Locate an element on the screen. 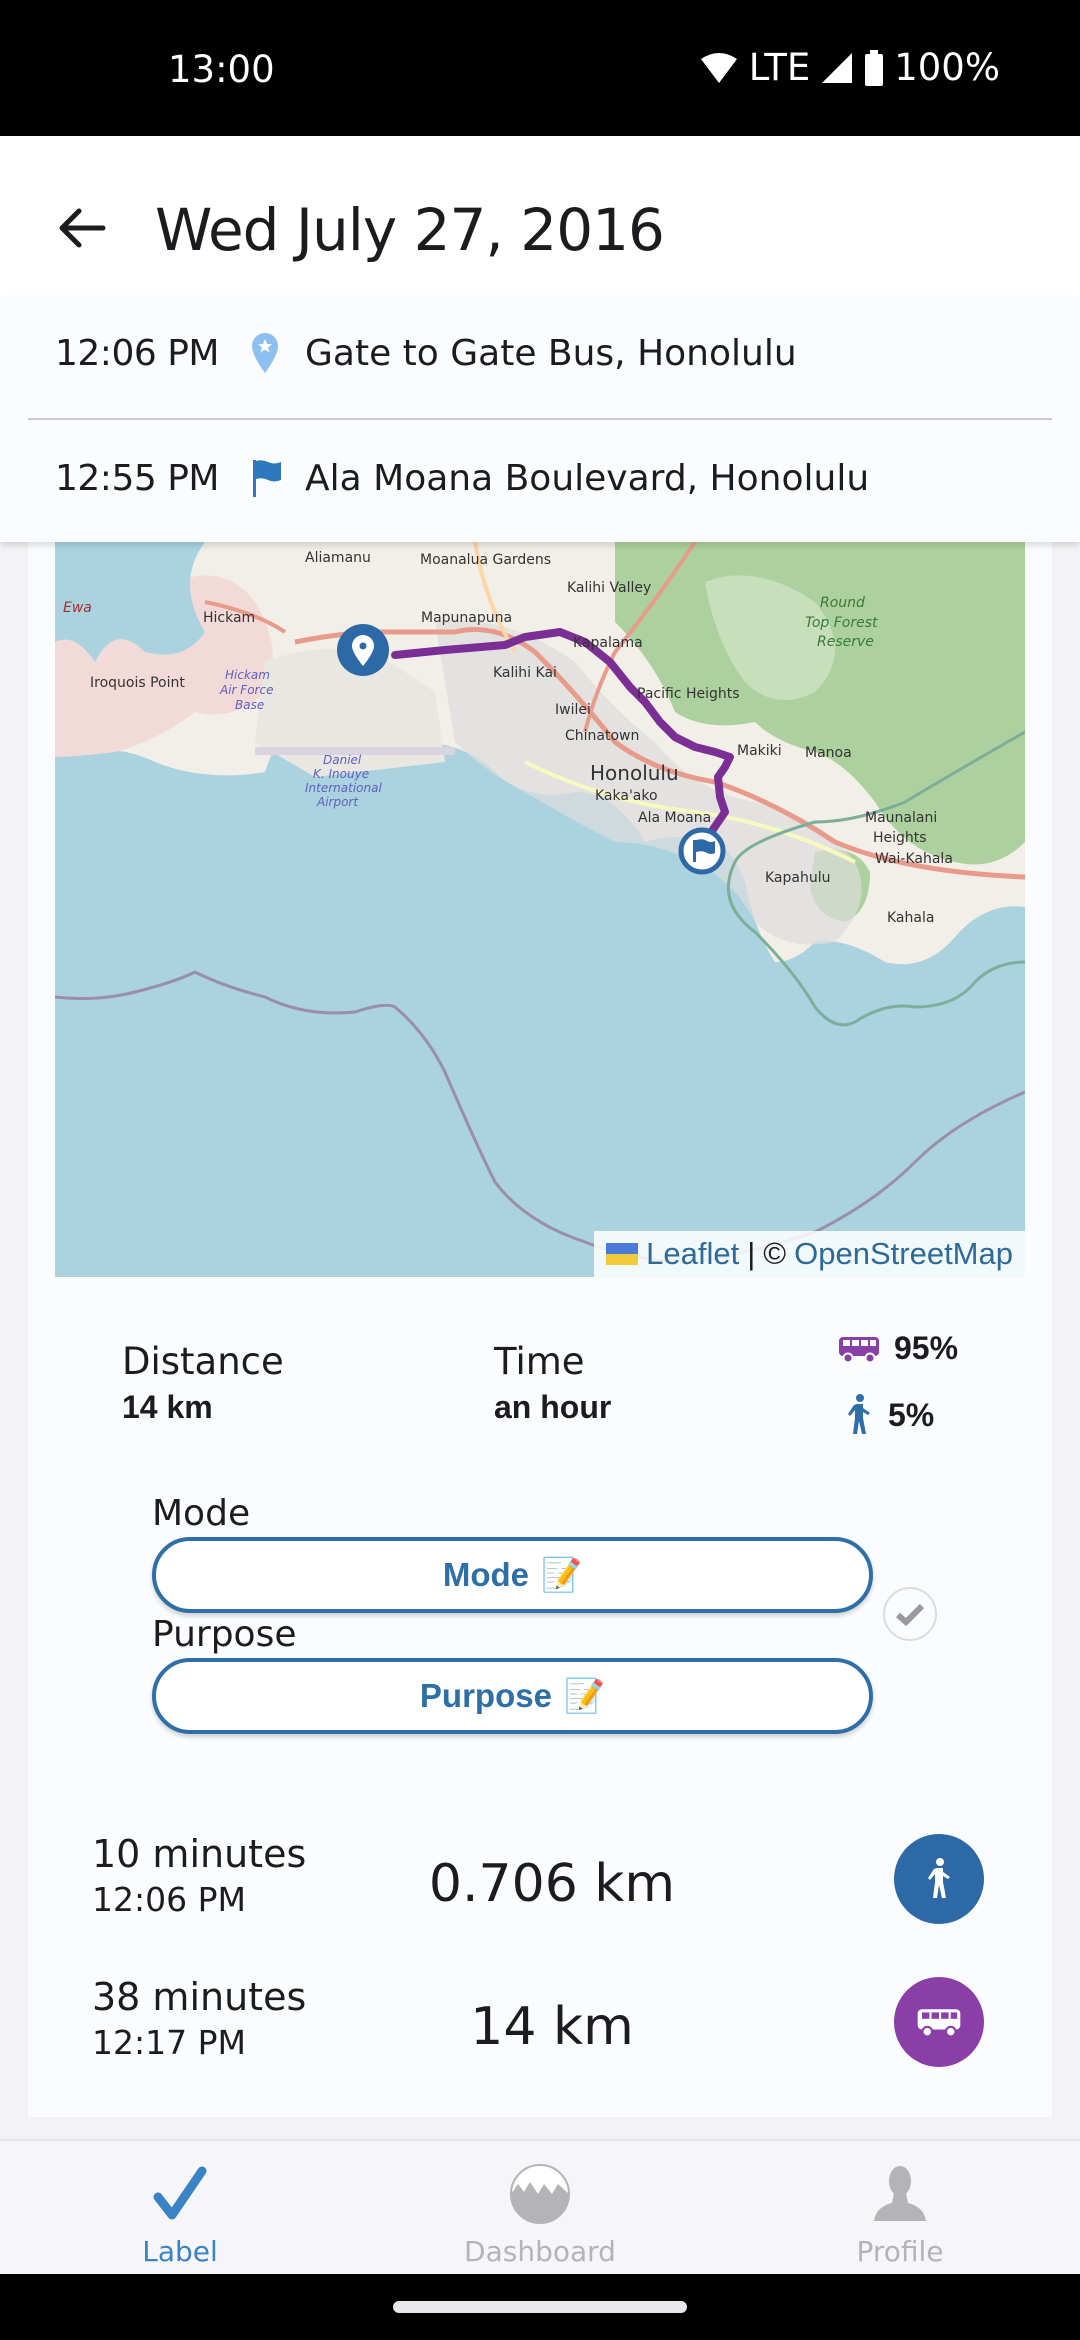  status-bar: 13:00 LTE 100% is located at coordinates (540, 68).